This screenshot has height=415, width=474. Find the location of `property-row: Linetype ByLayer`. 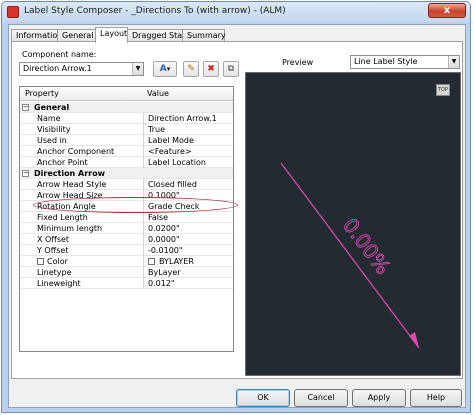

property-row: Linetype ByLayer is located at coordinates (126, 272).